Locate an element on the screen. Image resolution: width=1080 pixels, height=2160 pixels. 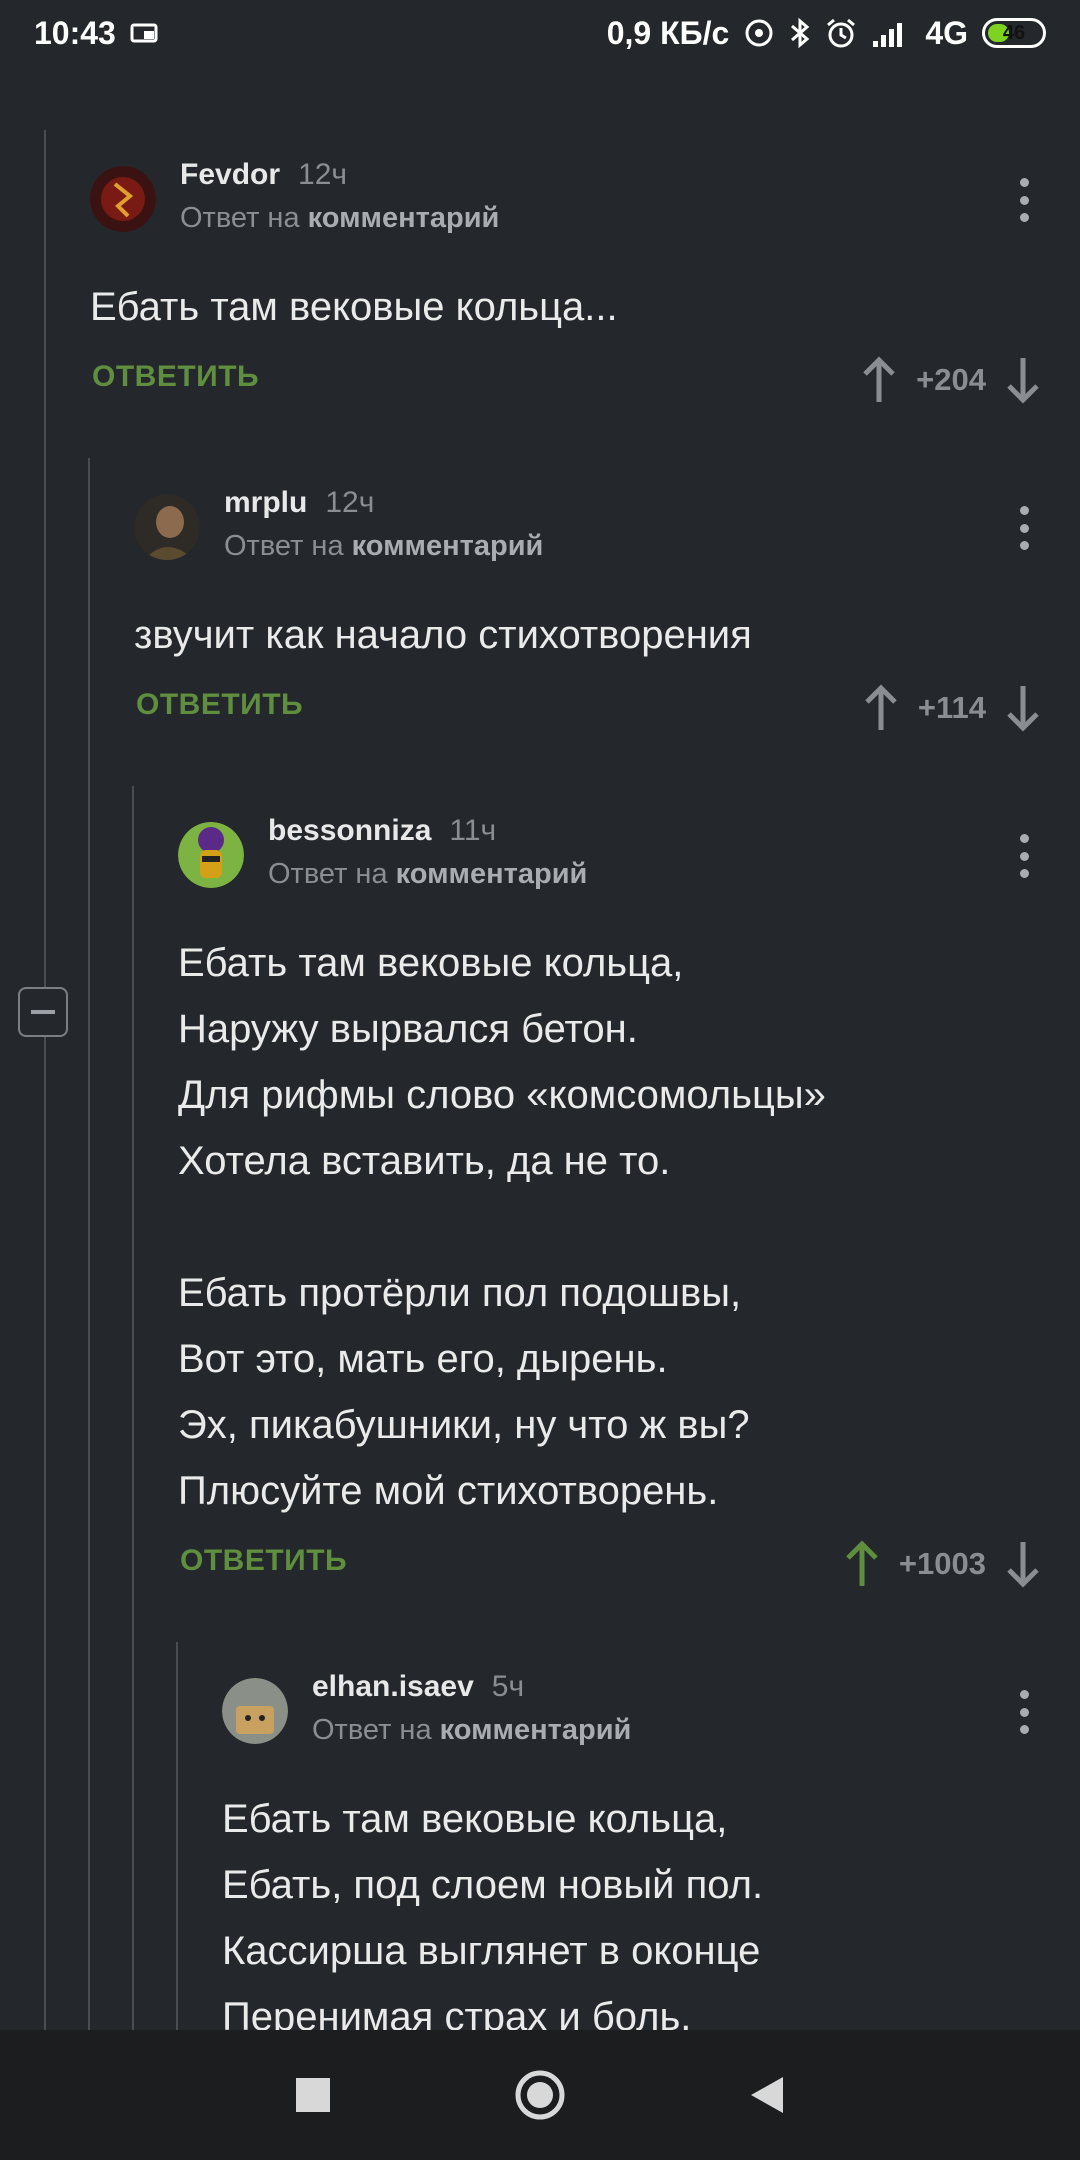
battery-icon: 46 is located at coordinates (1014, 33).